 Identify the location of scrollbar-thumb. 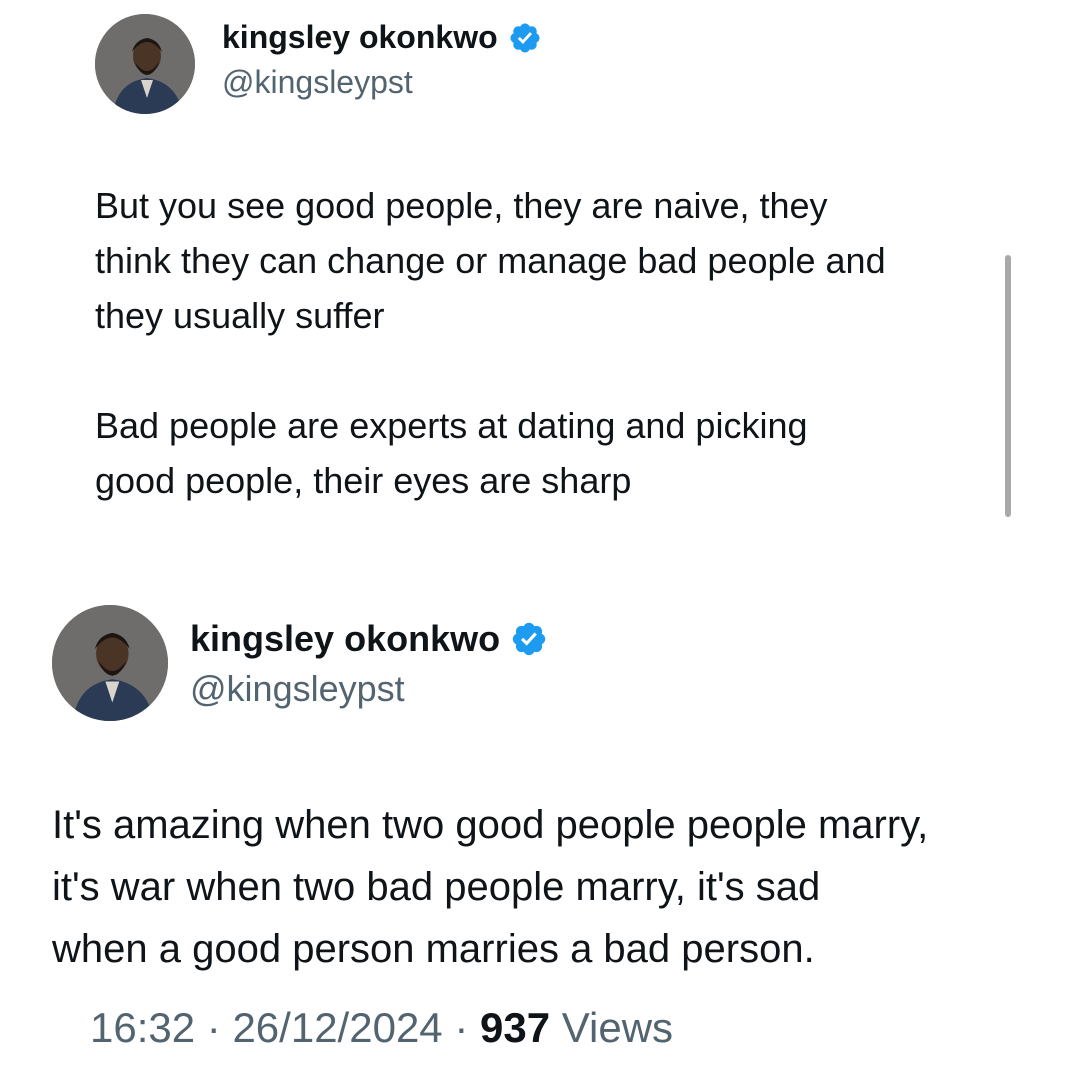
(1008, 386).